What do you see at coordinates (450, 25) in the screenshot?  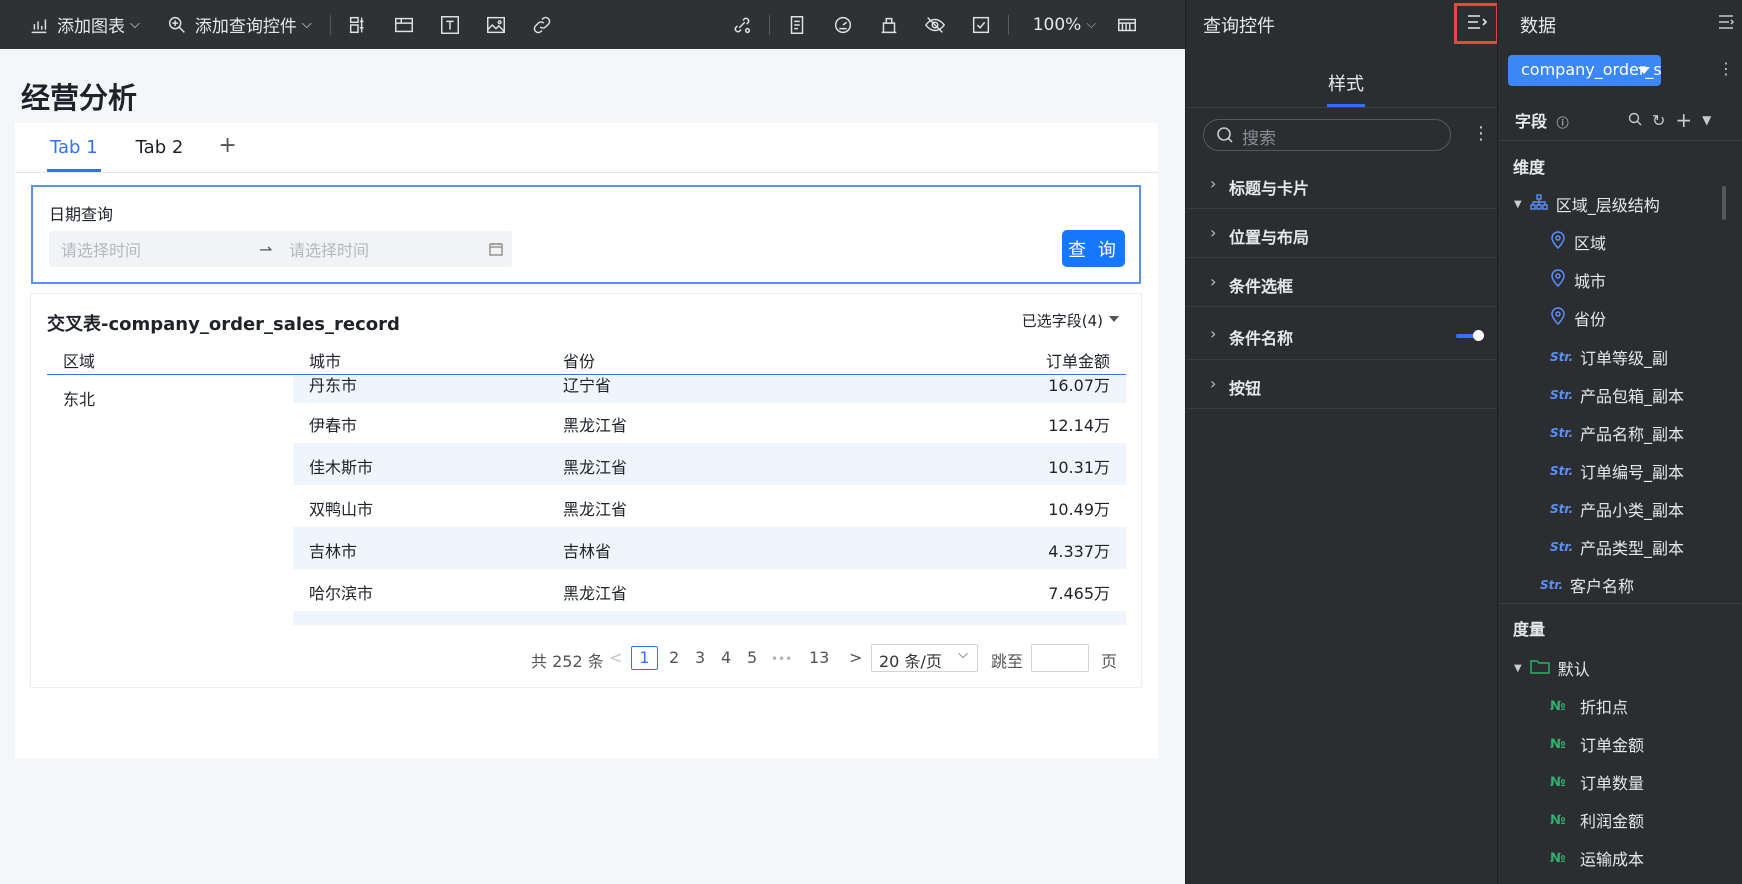 I see `text-icon` at bounding box center [450, 25].